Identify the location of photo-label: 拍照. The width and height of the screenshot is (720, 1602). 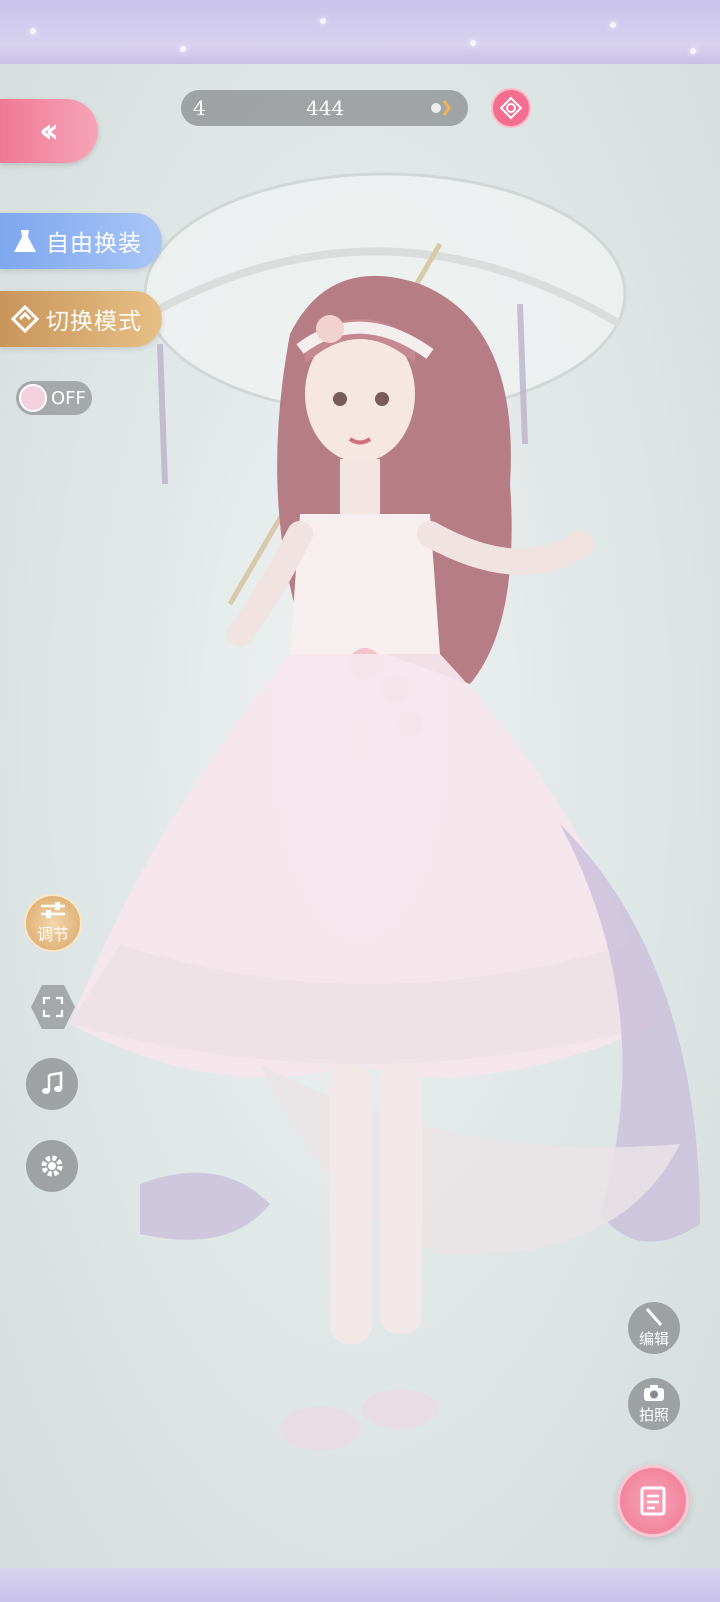
(653, 1415).